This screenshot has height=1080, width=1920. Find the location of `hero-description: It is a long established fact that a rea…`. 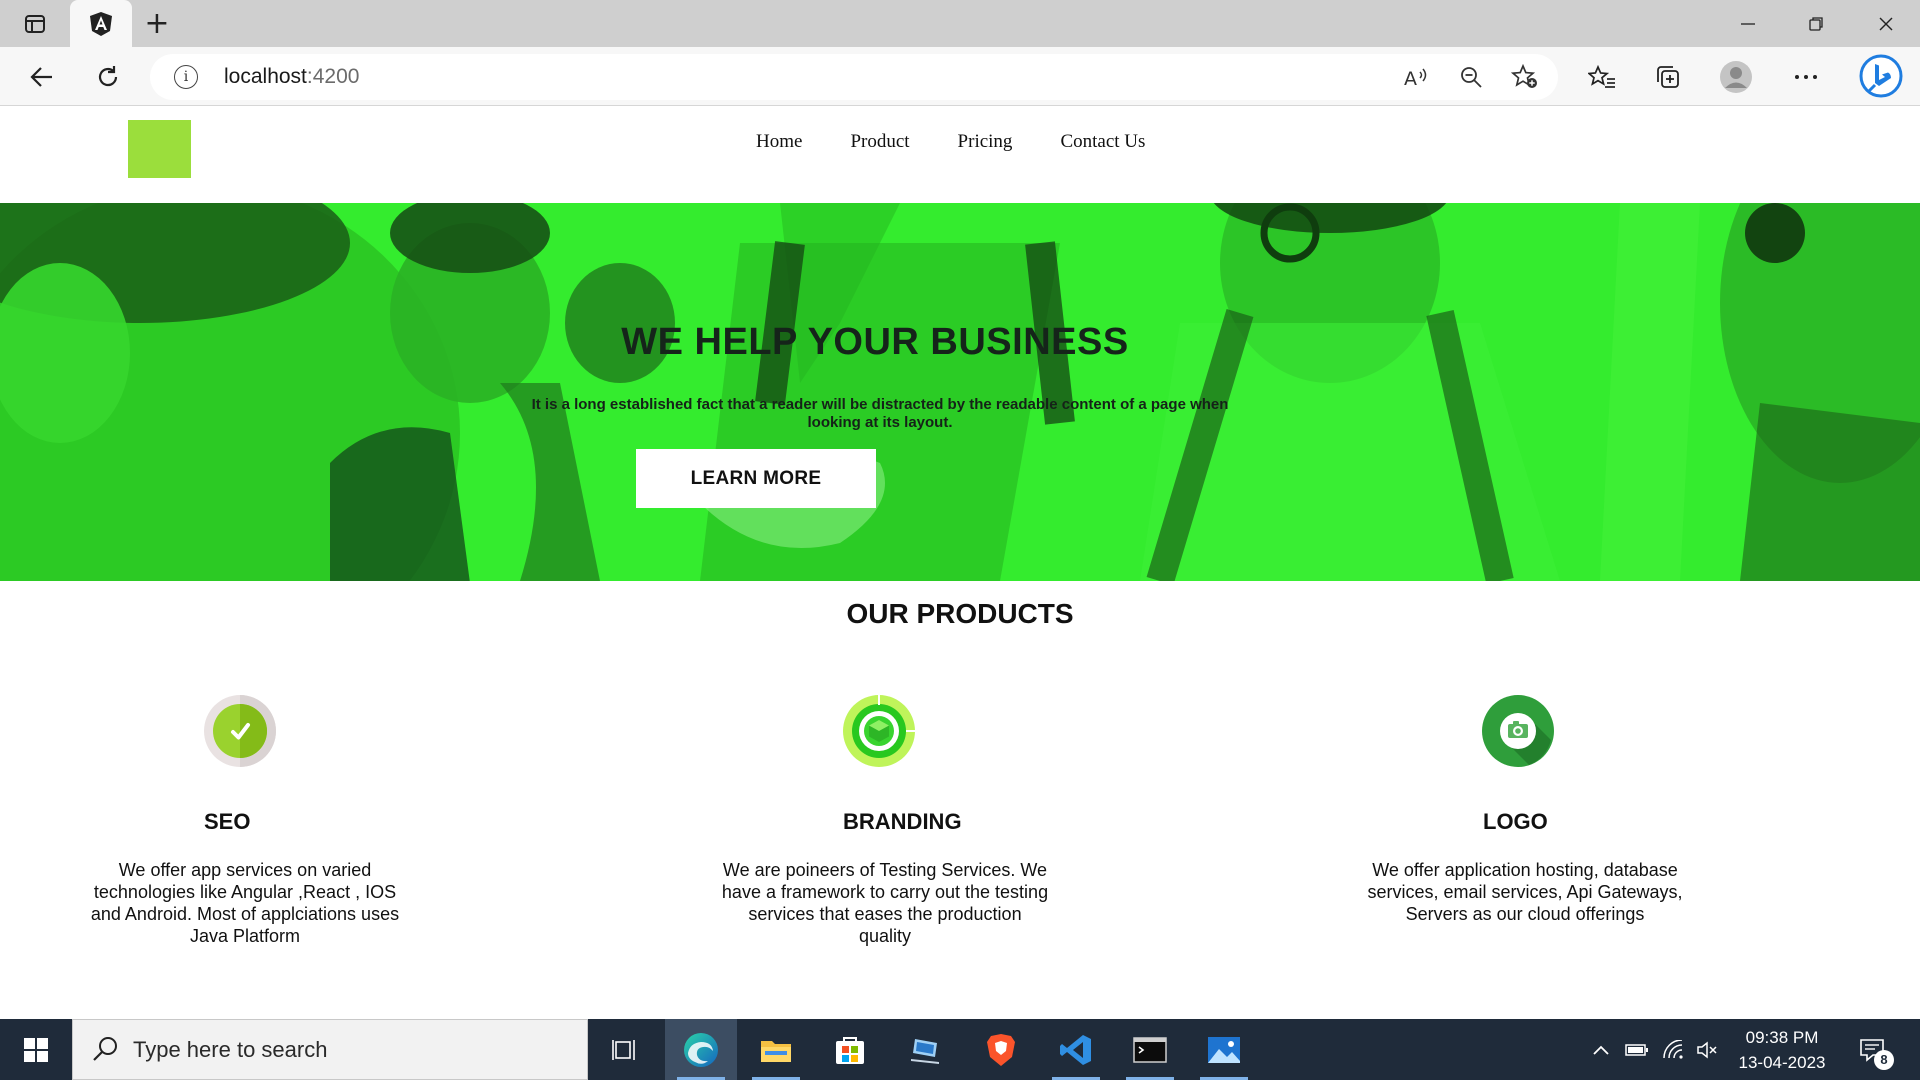

hero-description: It is a long established fact that a rea… is located at coordinates (880, 413).